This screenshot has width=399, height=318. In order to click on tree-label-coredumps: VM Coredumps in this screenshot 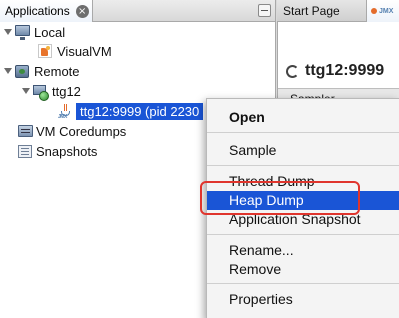, I will do `click(81, 131)`.